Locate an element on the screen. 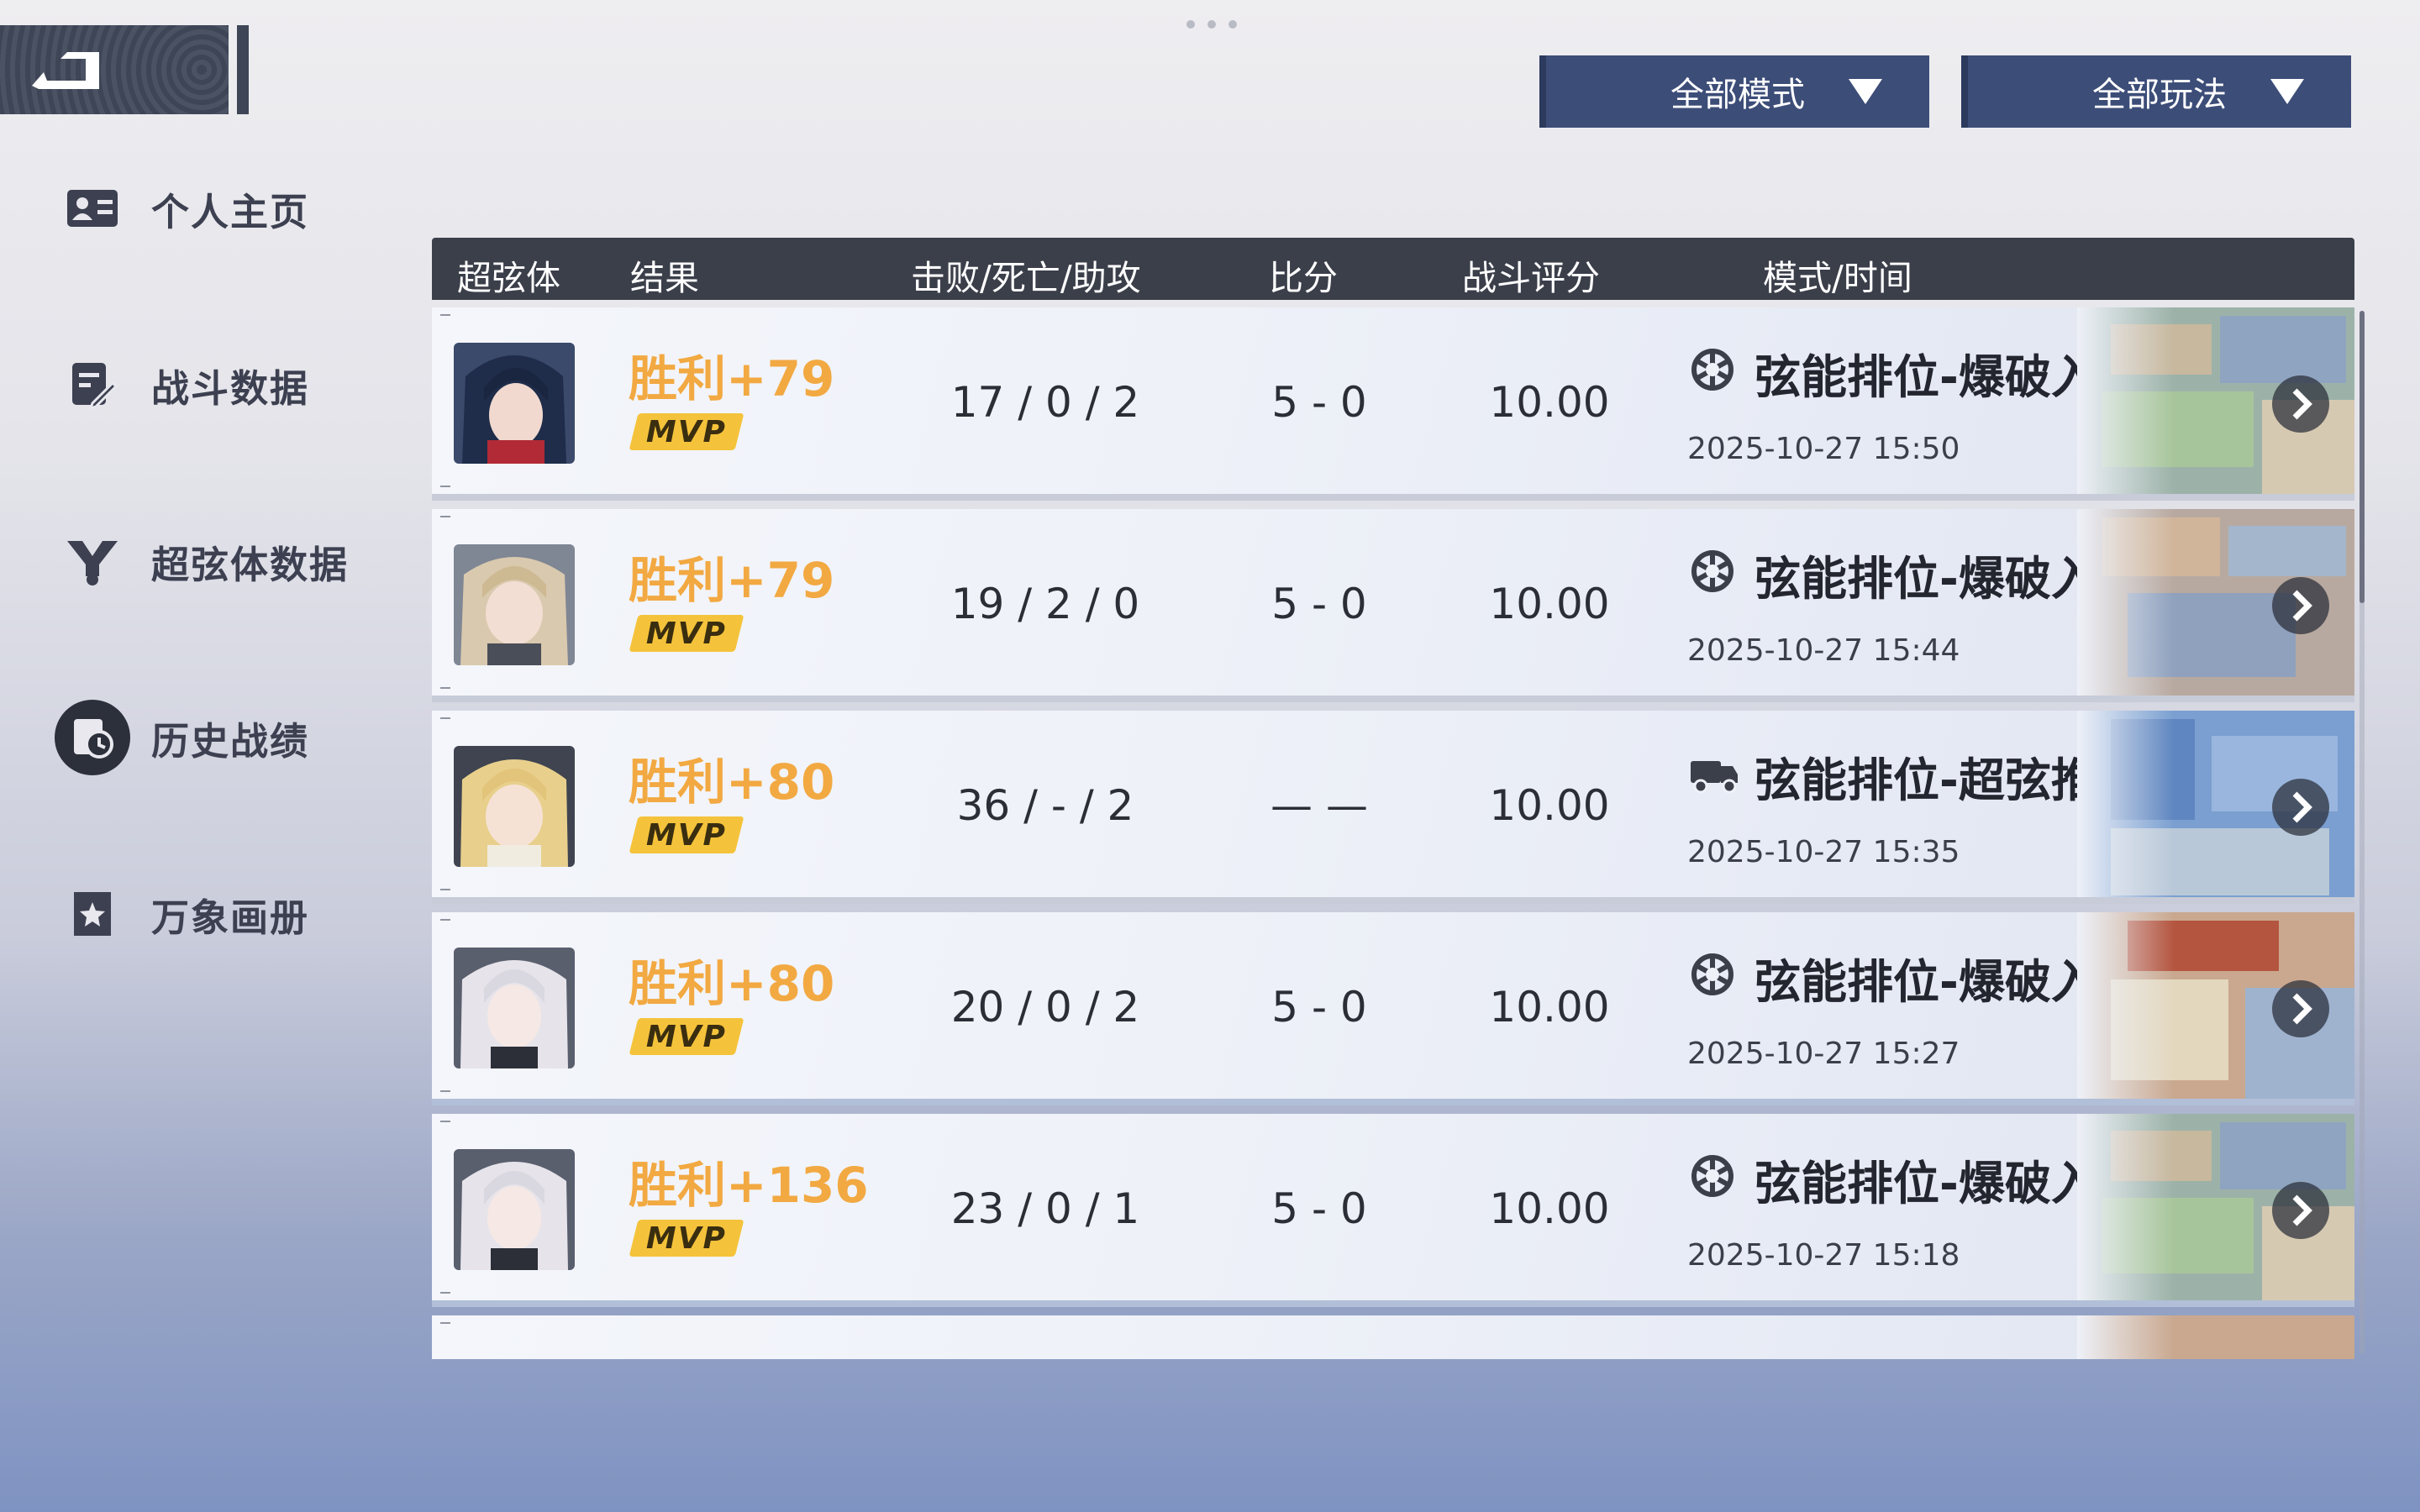 The width and height of the screenshot is (2420, 1512). back-button is located at coordinates (124, 69).